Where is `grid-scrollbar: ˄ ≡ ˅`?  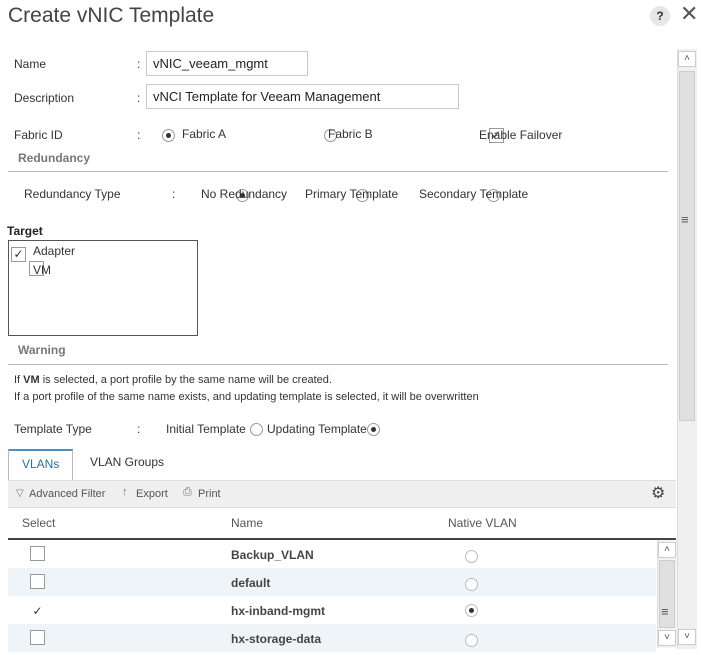 grid-scrollbar: ˄ ≡ ˅ is located at coordinates (667, 594).